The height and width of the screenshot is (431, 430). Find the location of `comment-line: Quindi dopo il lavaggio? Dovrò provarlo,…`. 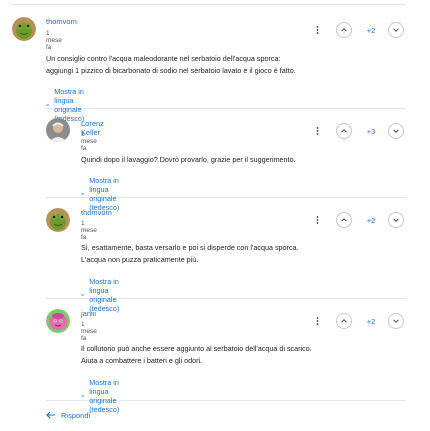

comment-line: Quindi dopo il lavaggio? Dovrò provarlo,… is located at coordinates (188, 159).